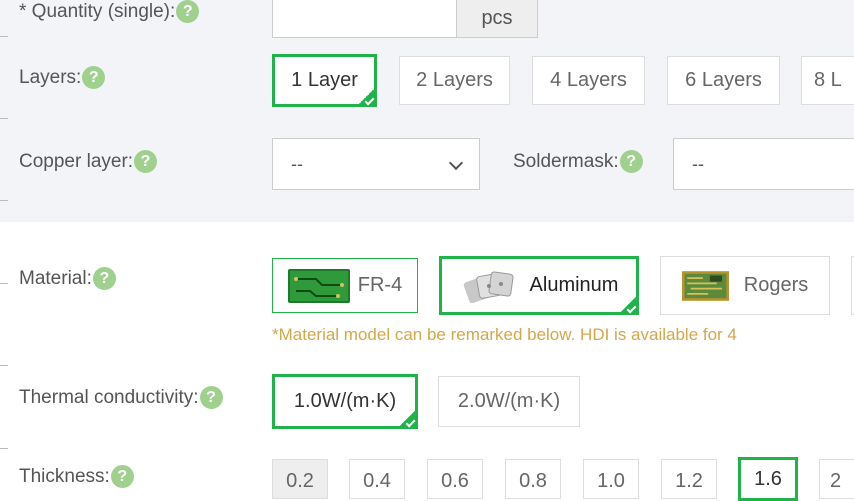  Describe the element at coordinates (456, 163) in the screenshot. I see `chevron-down-icon` at that location.